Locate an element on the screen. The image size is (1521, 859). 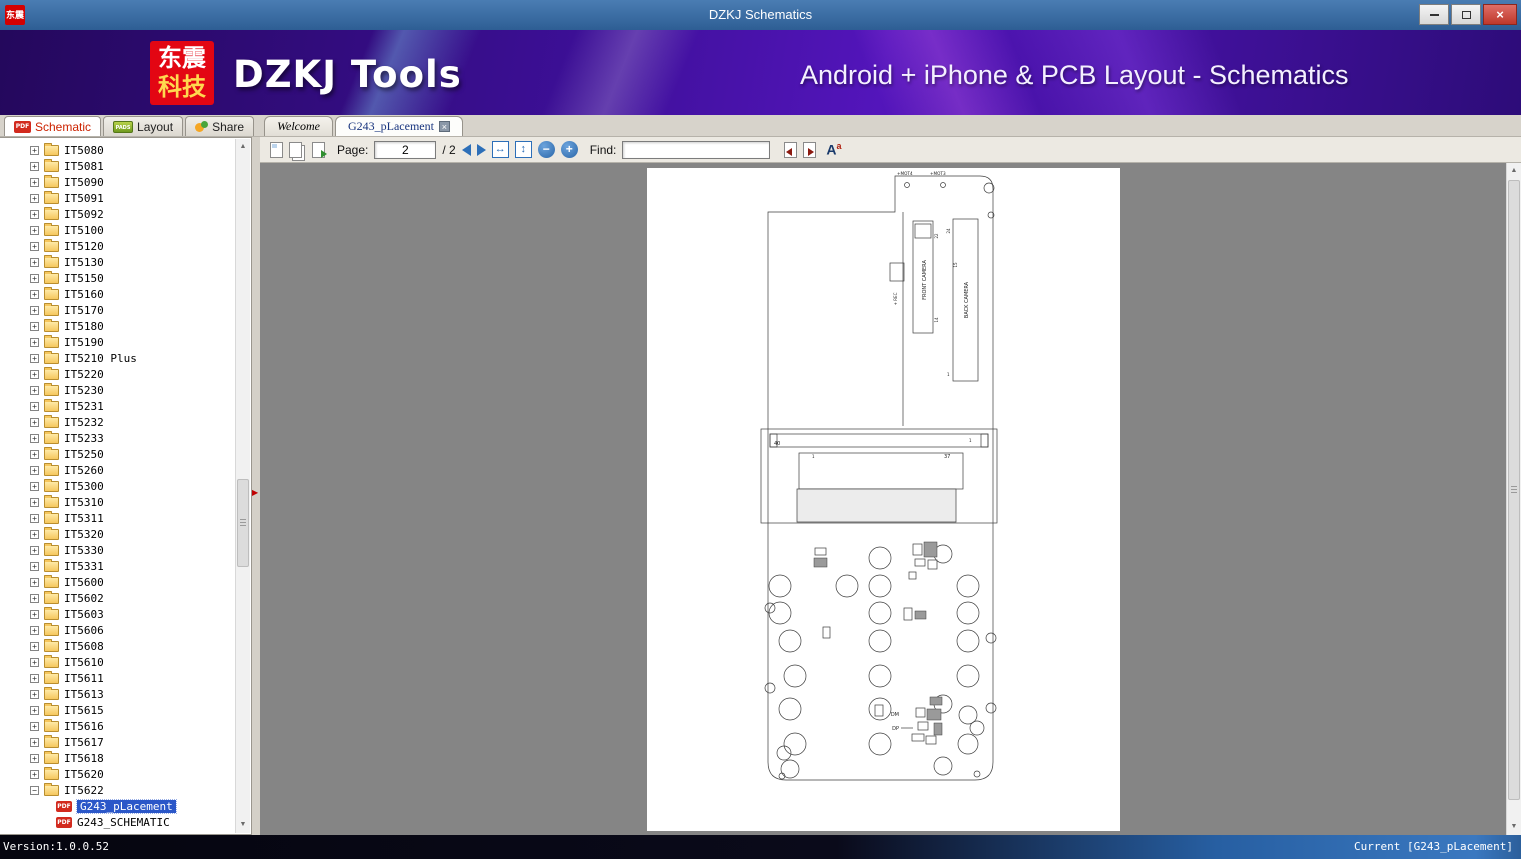
tree-item-it5617: + IT5617 is located at coordinates (117, 742).